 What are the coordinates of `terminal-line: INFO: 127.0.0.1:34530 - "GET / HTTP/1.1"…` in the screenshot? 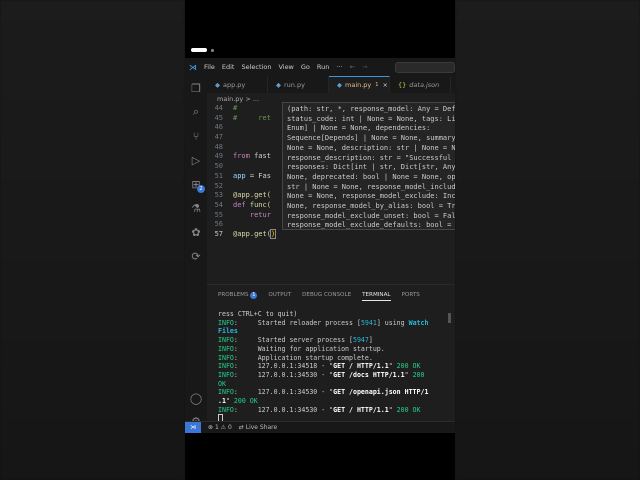 It's located at (319, 409).